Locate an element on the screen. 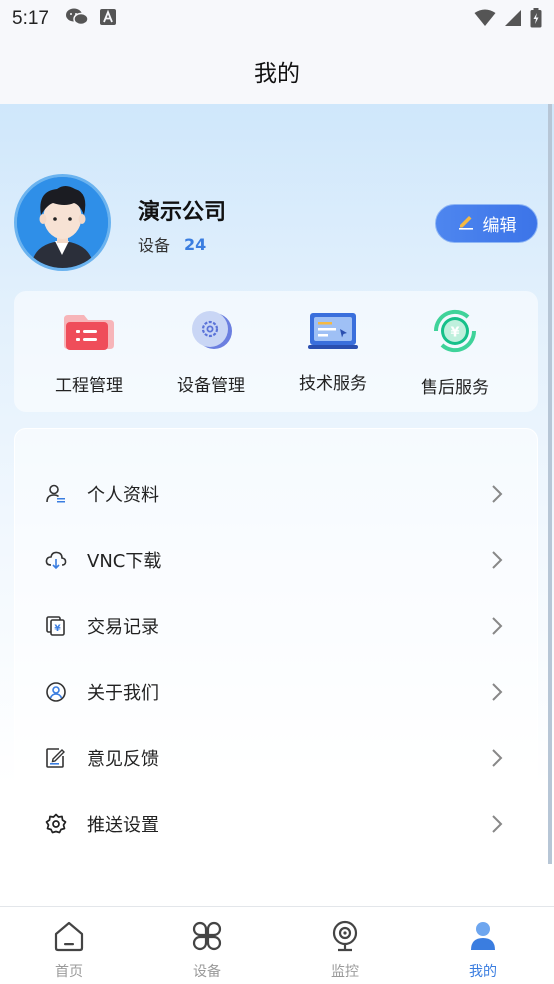 The height and width of the screenshot is (984, 554). tab-label: 监控 is located at coordinates (345, 972).